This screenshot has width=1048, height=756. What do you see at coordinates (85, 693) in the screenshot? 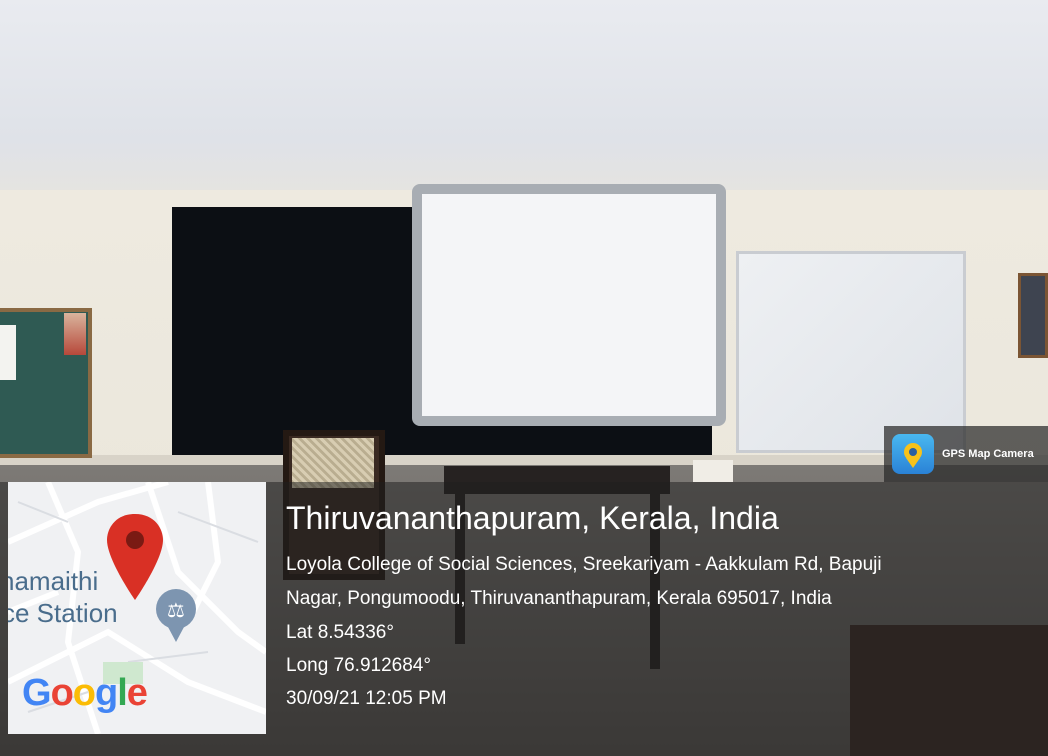
I see `google-logo: Google` at bounding box center [85, 693].